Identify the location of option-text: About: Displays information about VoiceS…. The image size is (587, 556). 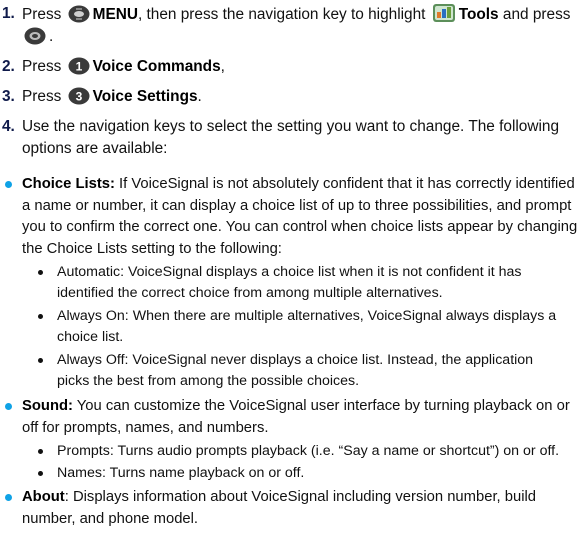
(279, 508).